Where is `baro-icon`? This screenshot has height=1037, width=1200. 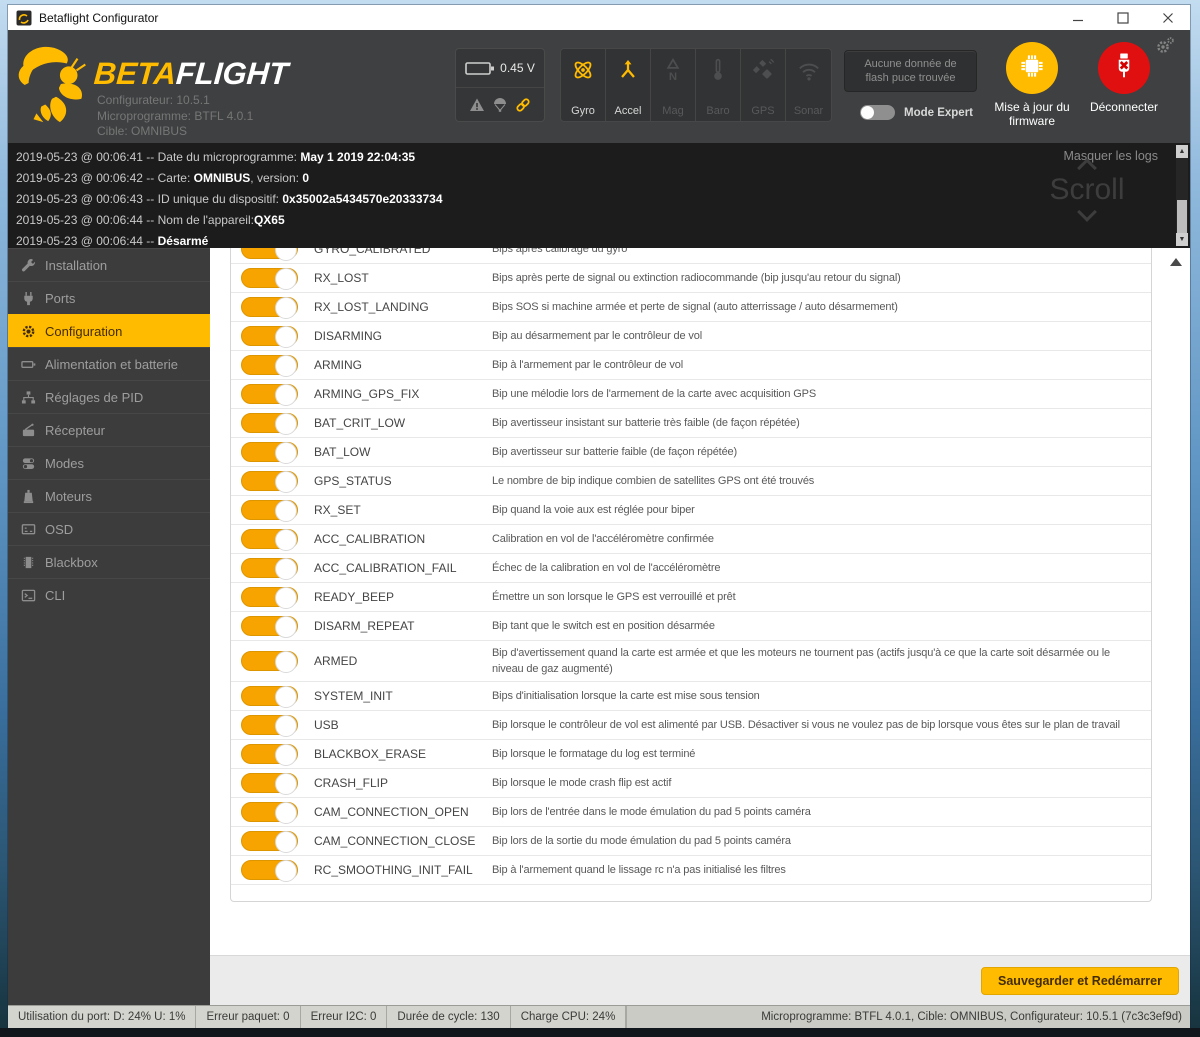 baro-icon is located at coordinates (718, 70).